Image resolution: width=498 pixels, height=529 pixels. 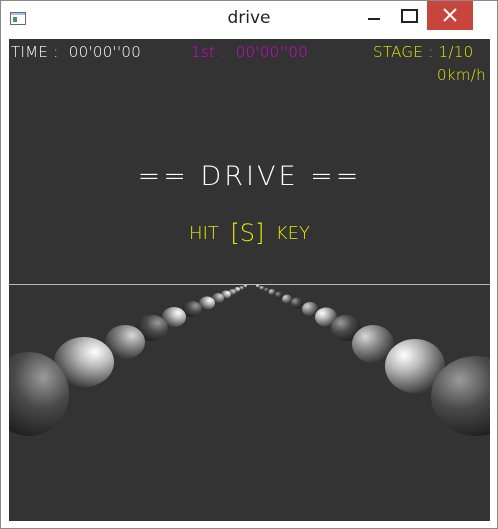 I want to click on time-label: TIME, so click(x=30, y=52).